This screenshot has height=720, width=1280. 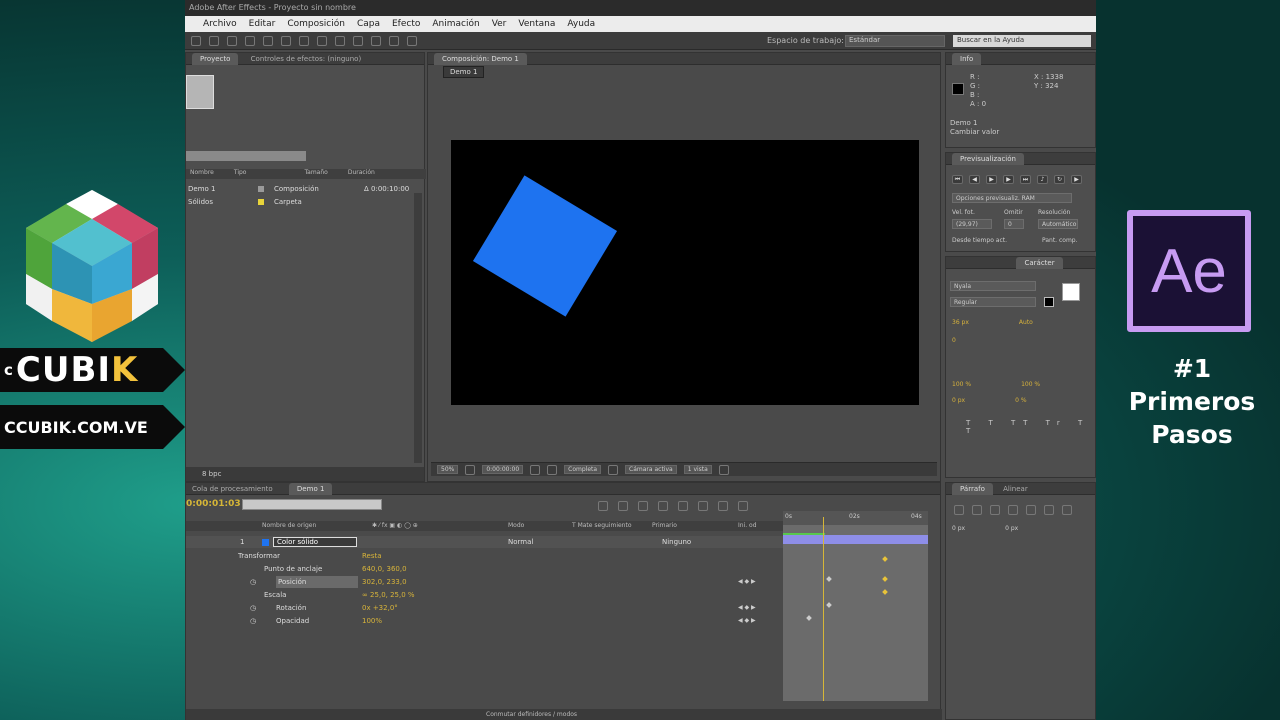 I want to click on tab-preview: Previsualización, so click(x=988, y=159).